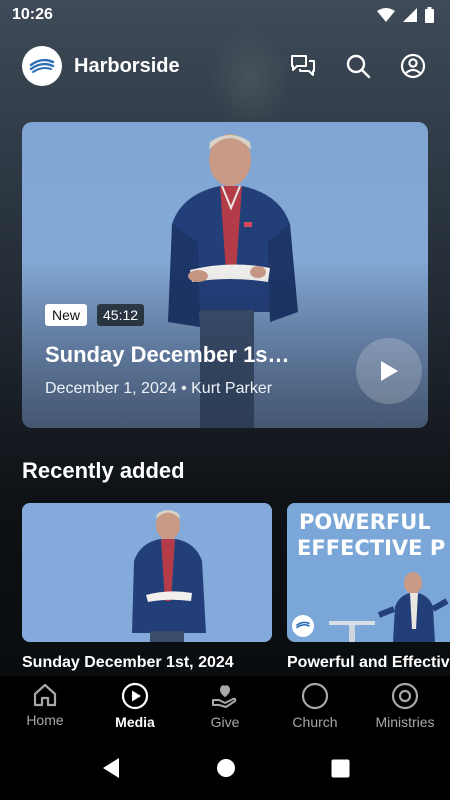  I want to click on chat-button, so click(303, 66).